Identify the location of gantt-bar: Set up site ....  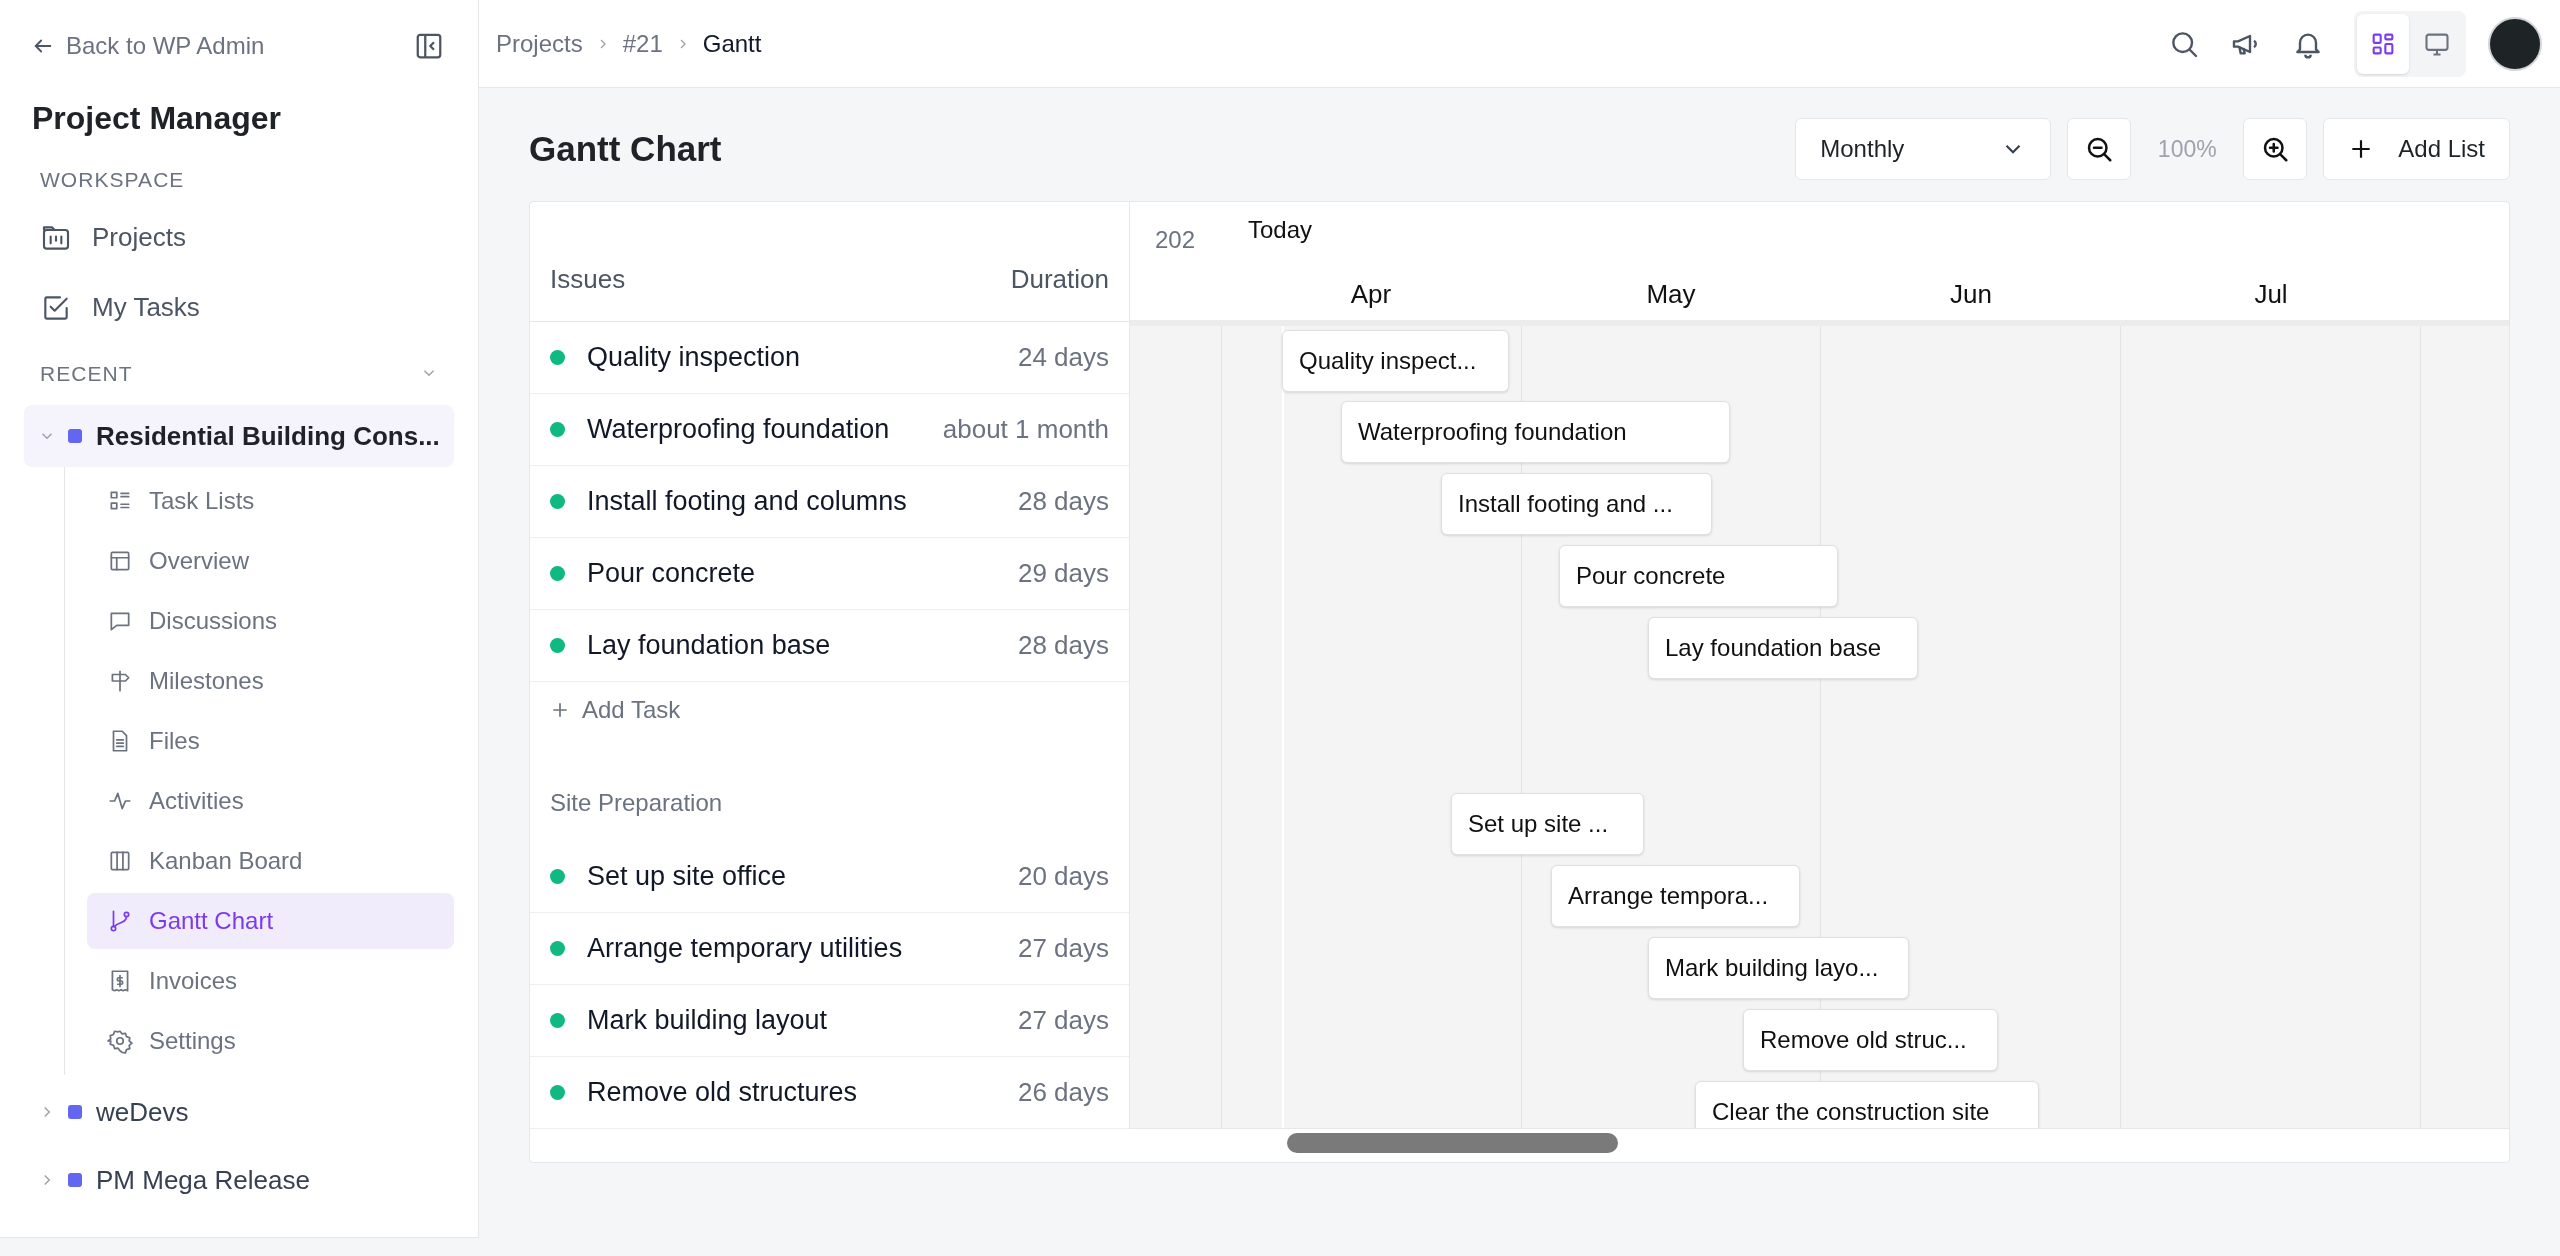
(1547, 824).